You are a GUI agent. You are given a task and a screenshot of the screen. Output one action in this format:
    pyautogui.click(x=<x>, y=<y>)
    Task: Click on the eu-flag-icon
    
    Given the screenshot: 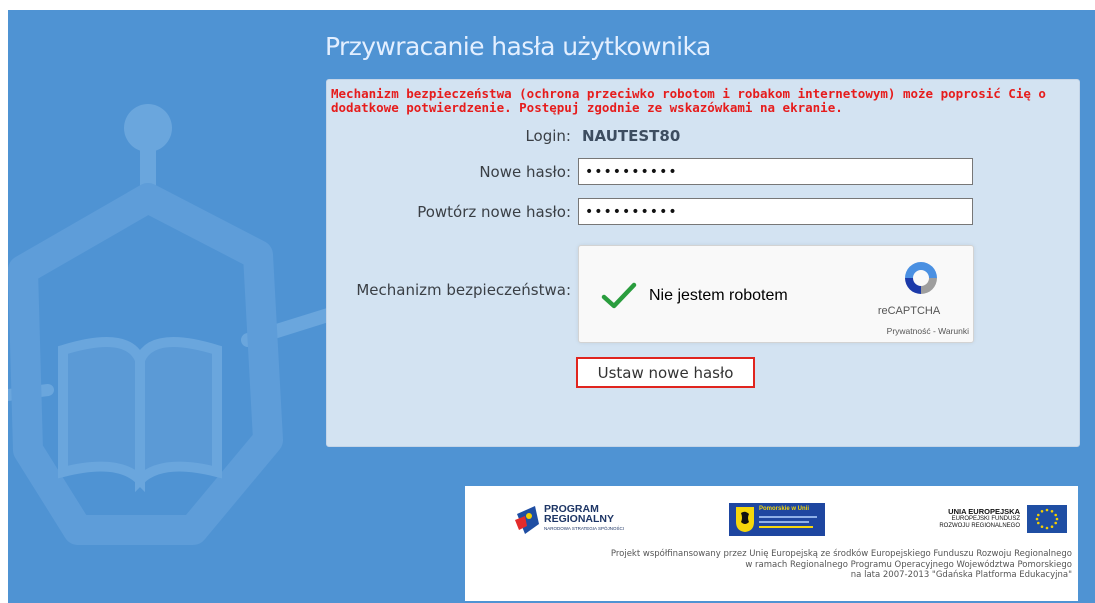 What is the action you would take?
    pyautogui.click(x=1047, y=519)
    